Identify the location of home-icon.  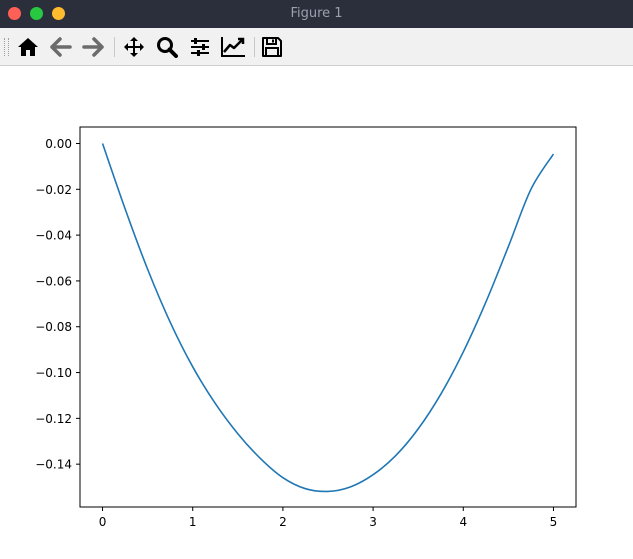
(28, 47).